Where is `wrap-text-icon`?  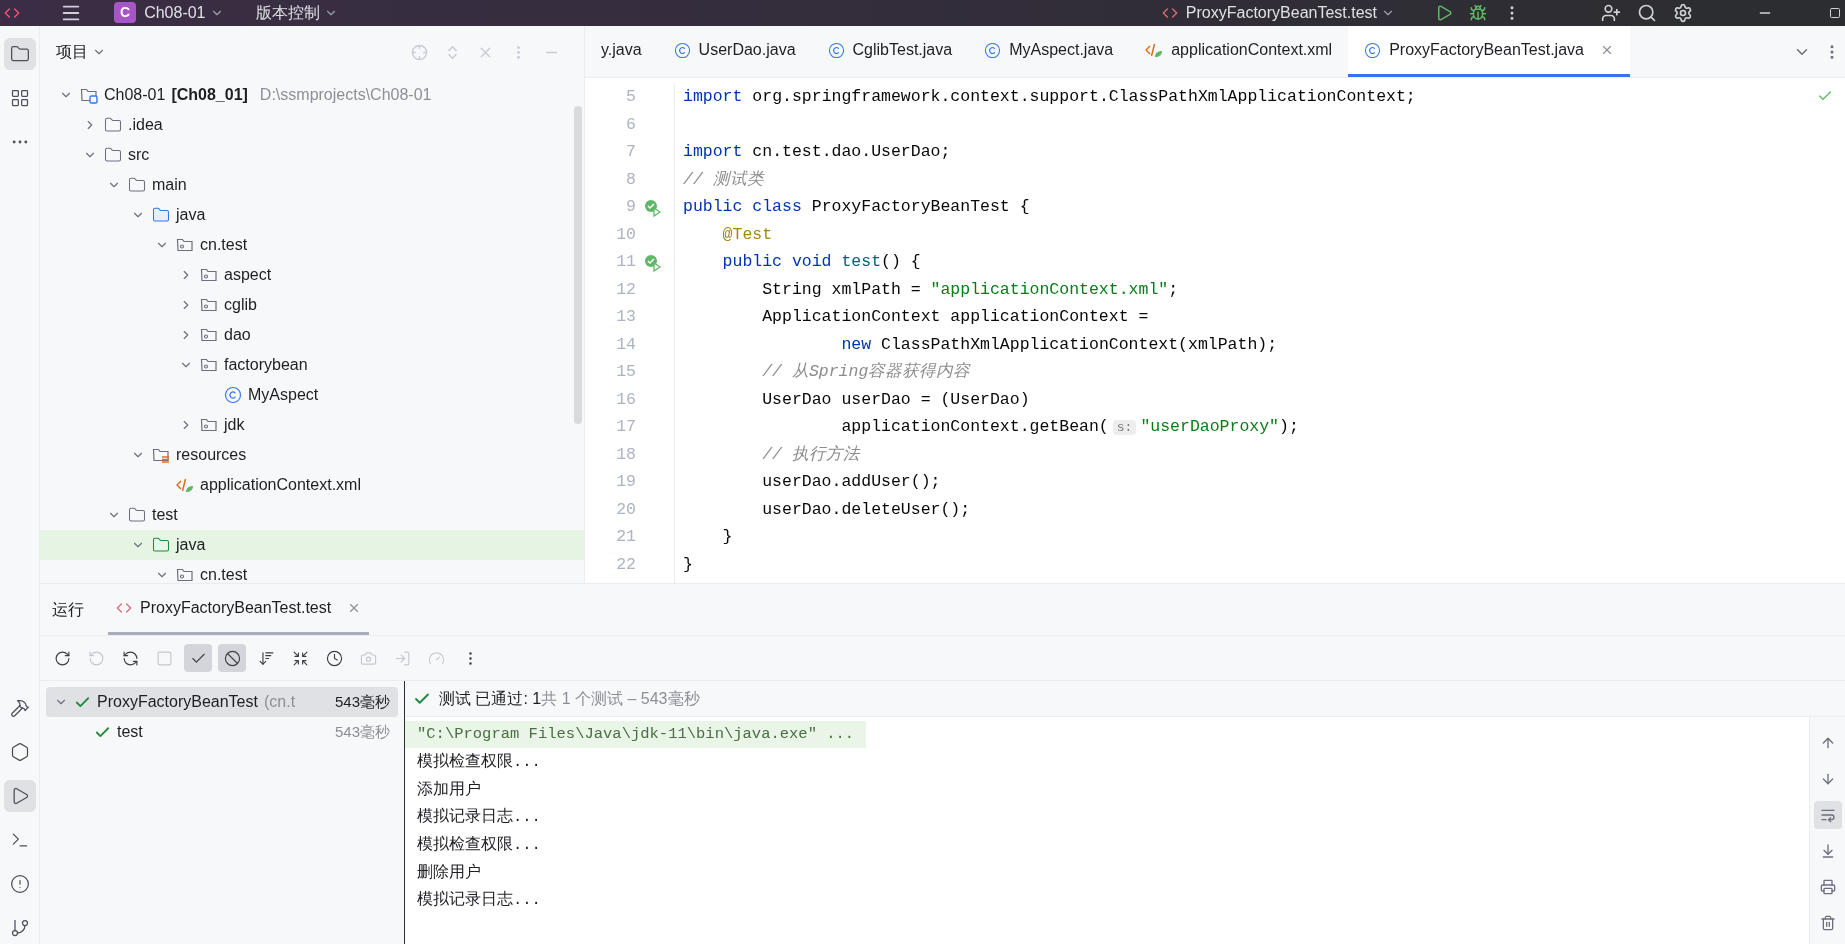 wrap-text-icon is located at coordinates (1827, 815).